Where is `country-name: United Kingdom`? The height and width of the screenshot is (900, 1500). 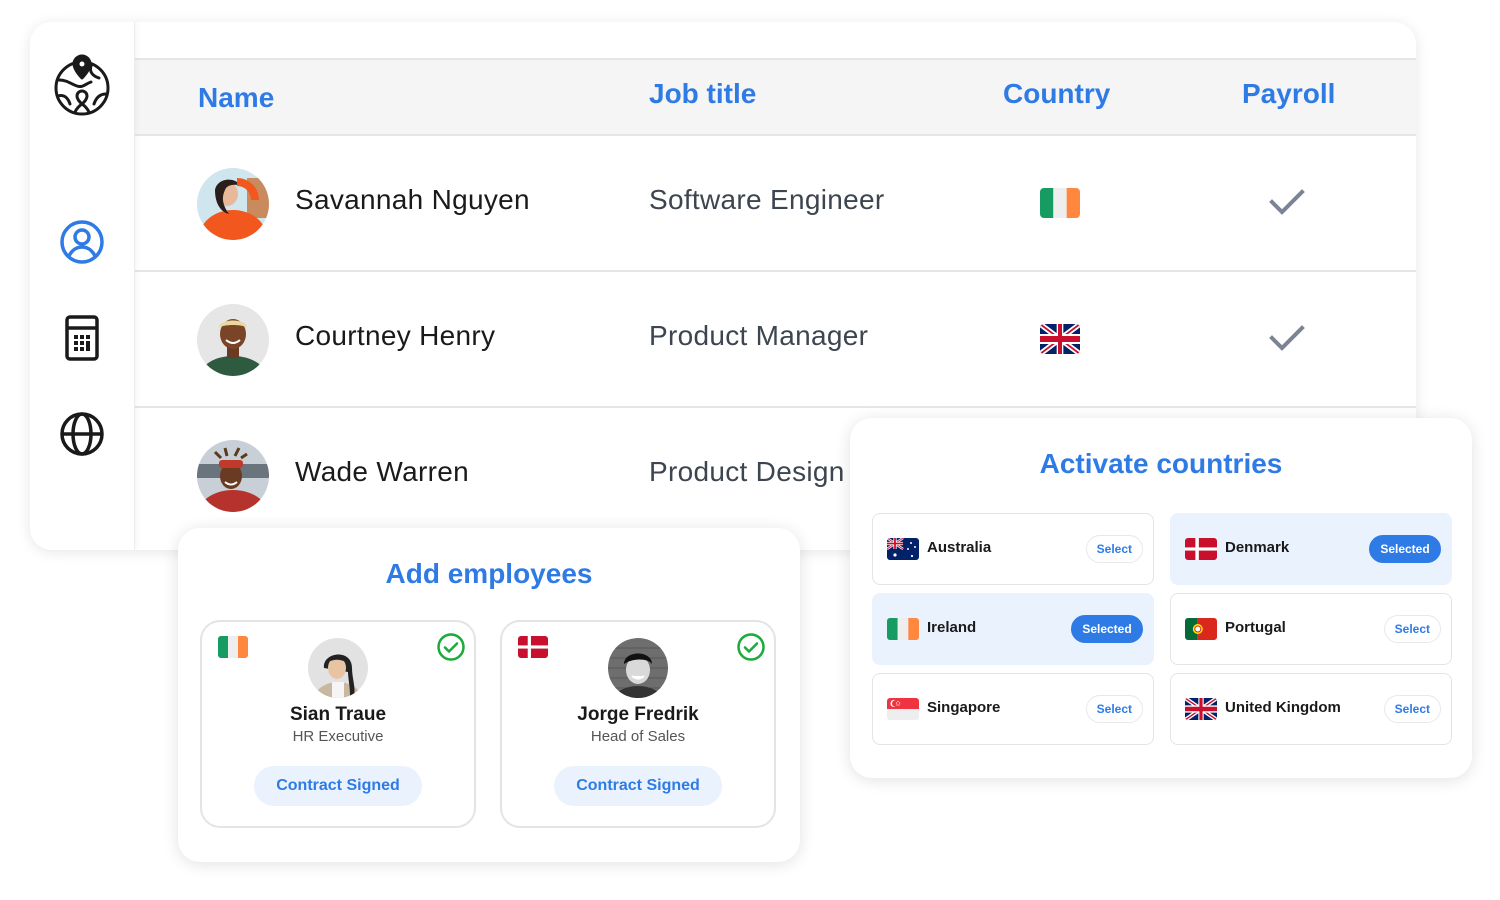 country-name: United Kingdom is located at coordinates (1283, 707).